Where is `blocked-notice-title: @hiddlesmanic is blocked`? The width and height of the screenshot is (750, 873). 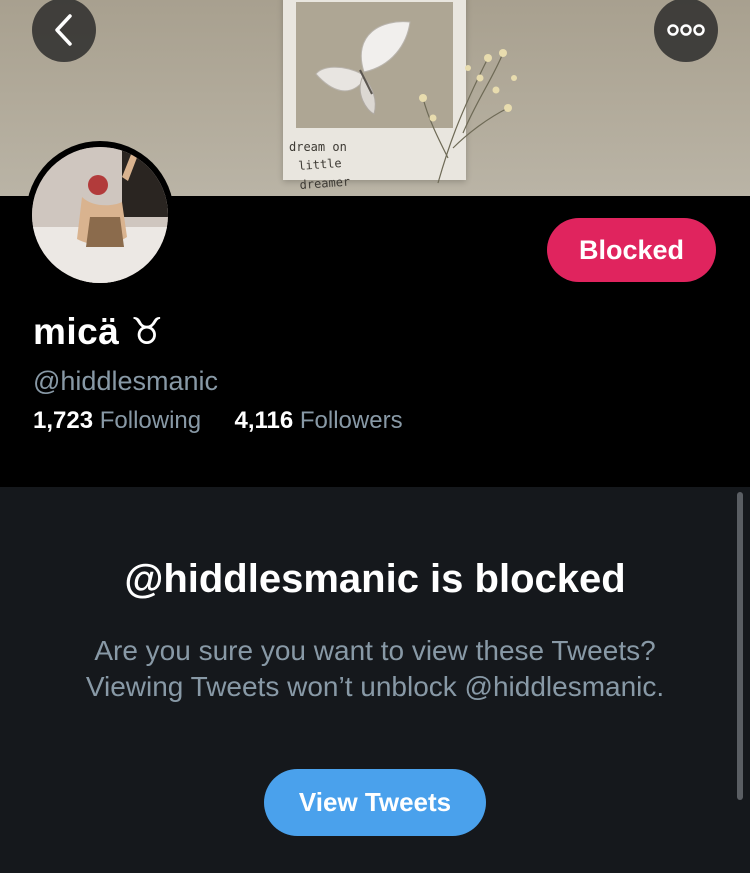
blocked-notice-title: @hiddlesmanic is blocked is located at coordinates (375, 579).